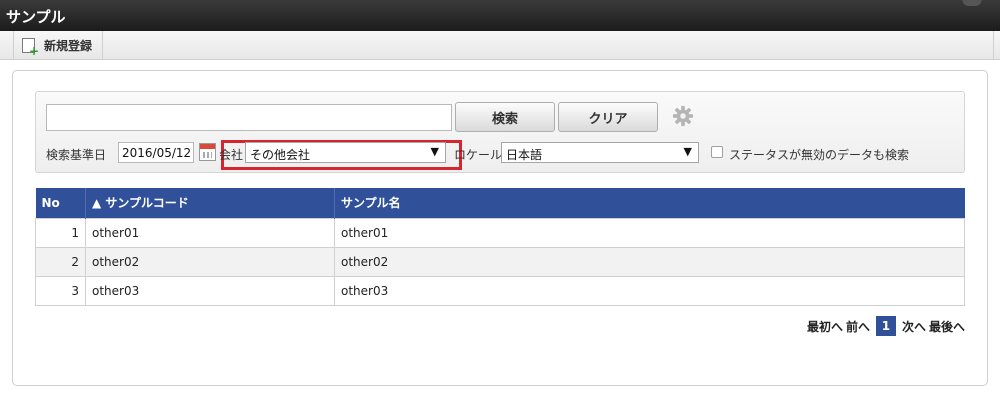  I want to click on pager-current-page: 1, so click(885, 326).